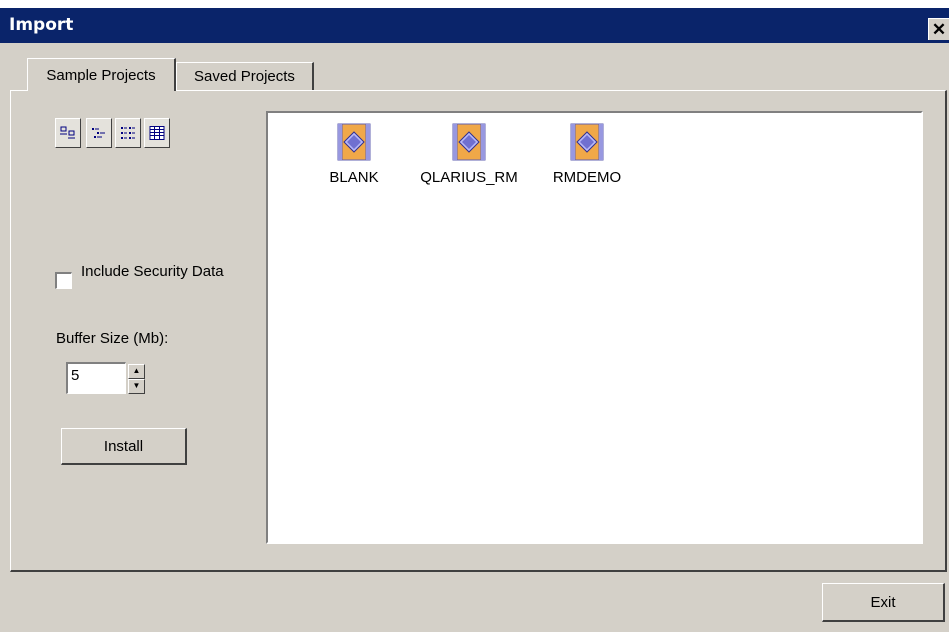  I want to click on close-icon: ✕, so click(939, 29).